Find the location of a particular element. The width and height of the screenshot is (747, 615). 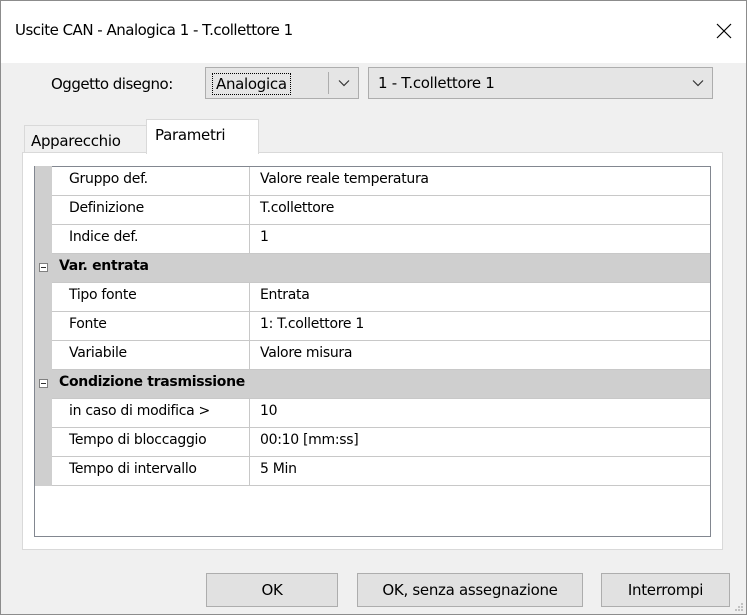

property-value: 5 Min is located at coordinates (274, 473).